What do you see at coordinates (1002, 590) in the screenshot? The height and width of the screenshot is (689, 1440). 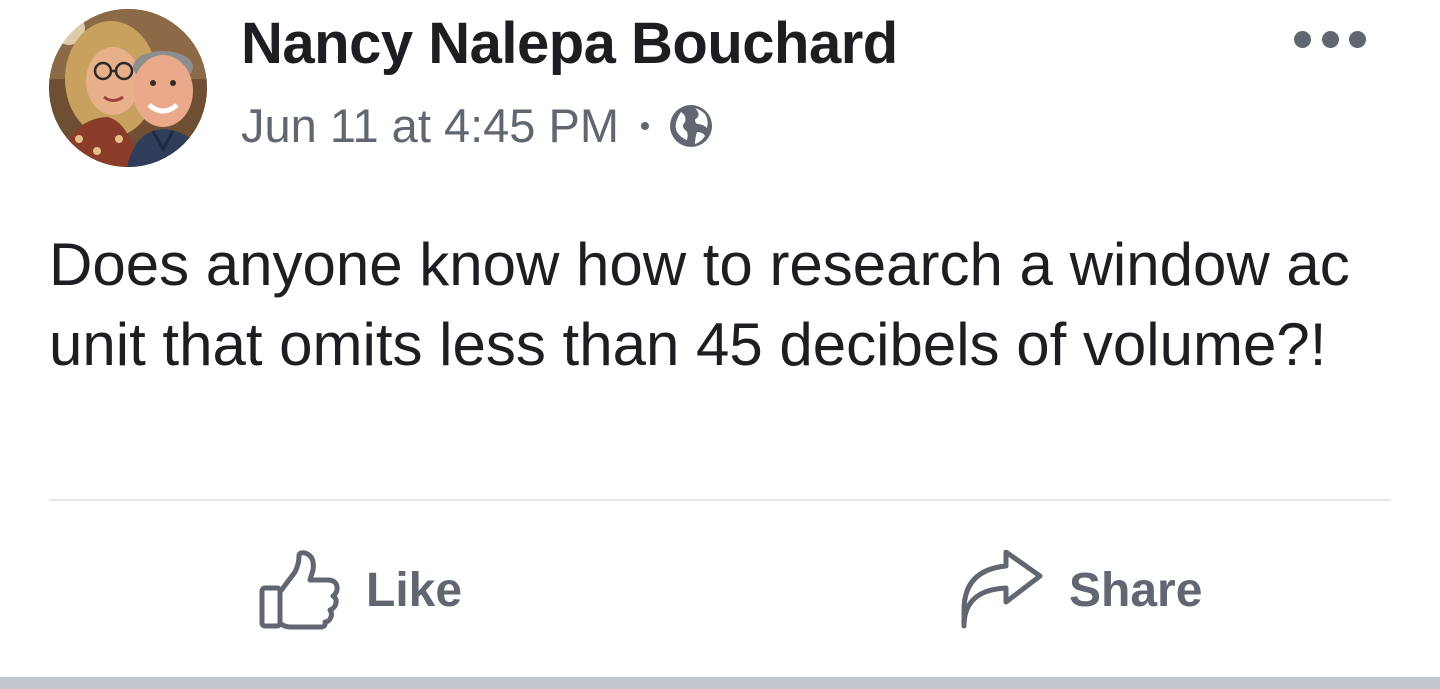 I see `share-arrow-icon` at bounding box center [1002, 590].